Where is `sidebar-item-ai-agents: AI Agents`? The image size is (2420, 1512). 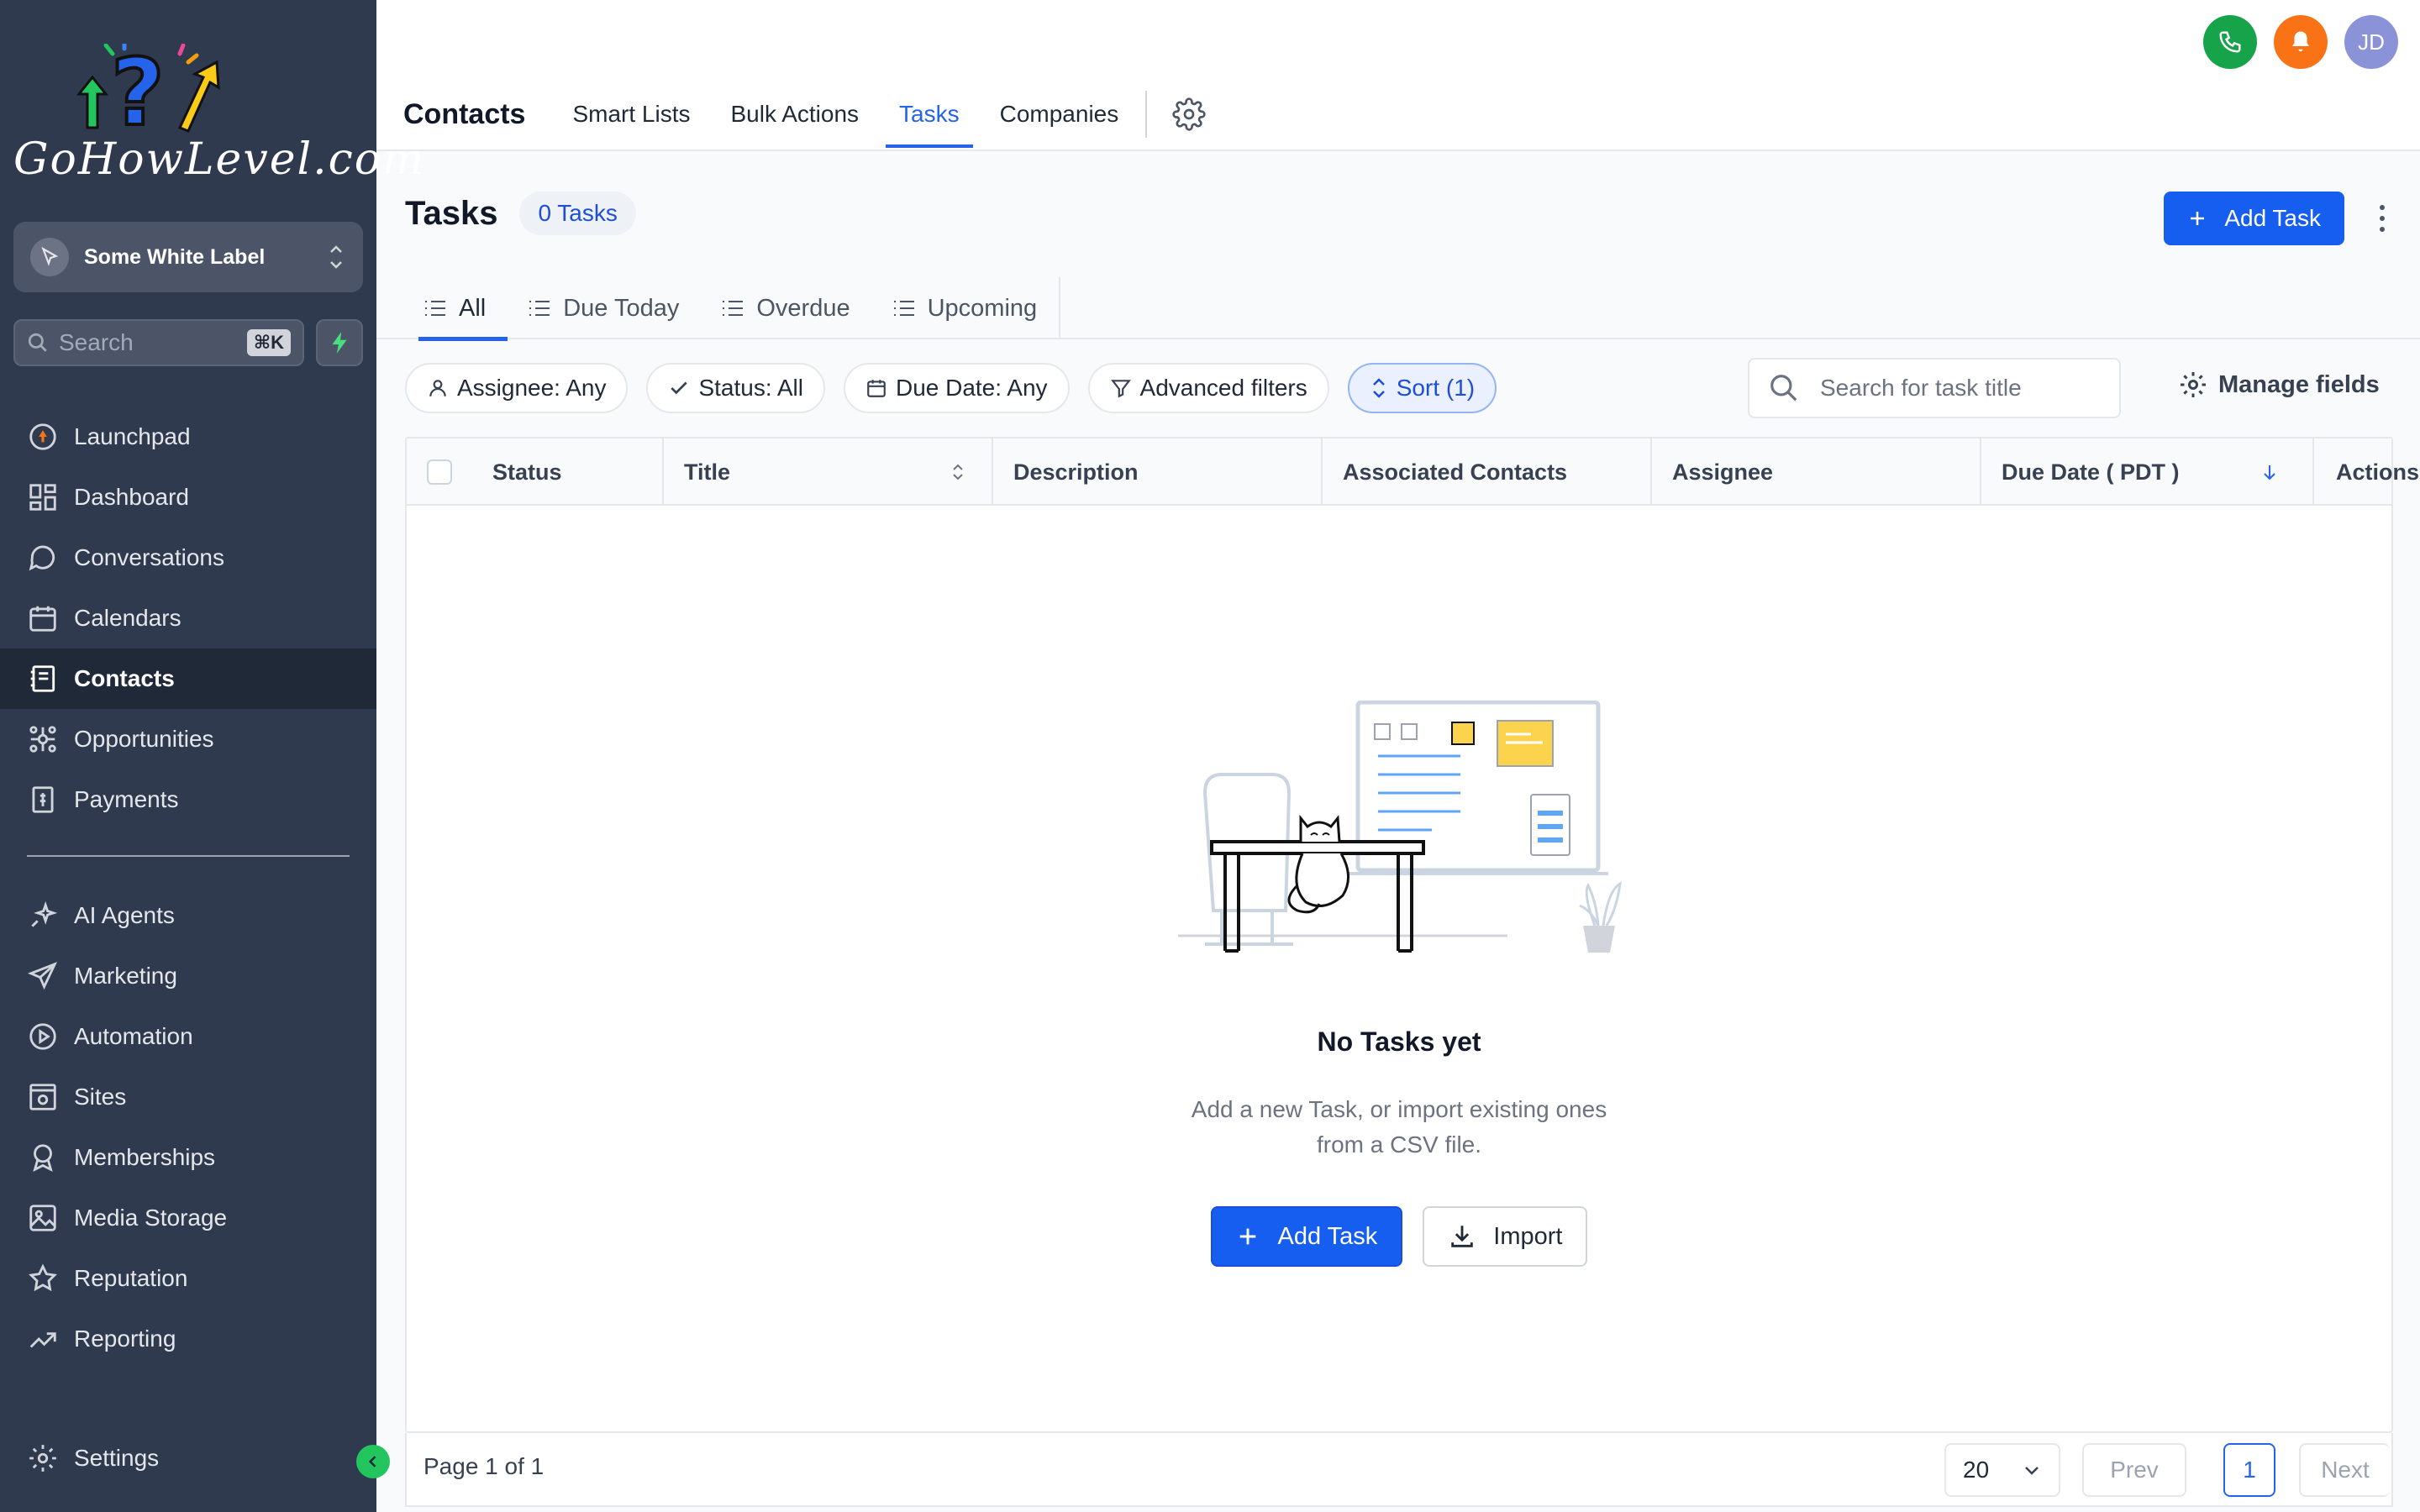
sidebar-item-ai-agents: AI Agents is located at coordinates (188, 915).